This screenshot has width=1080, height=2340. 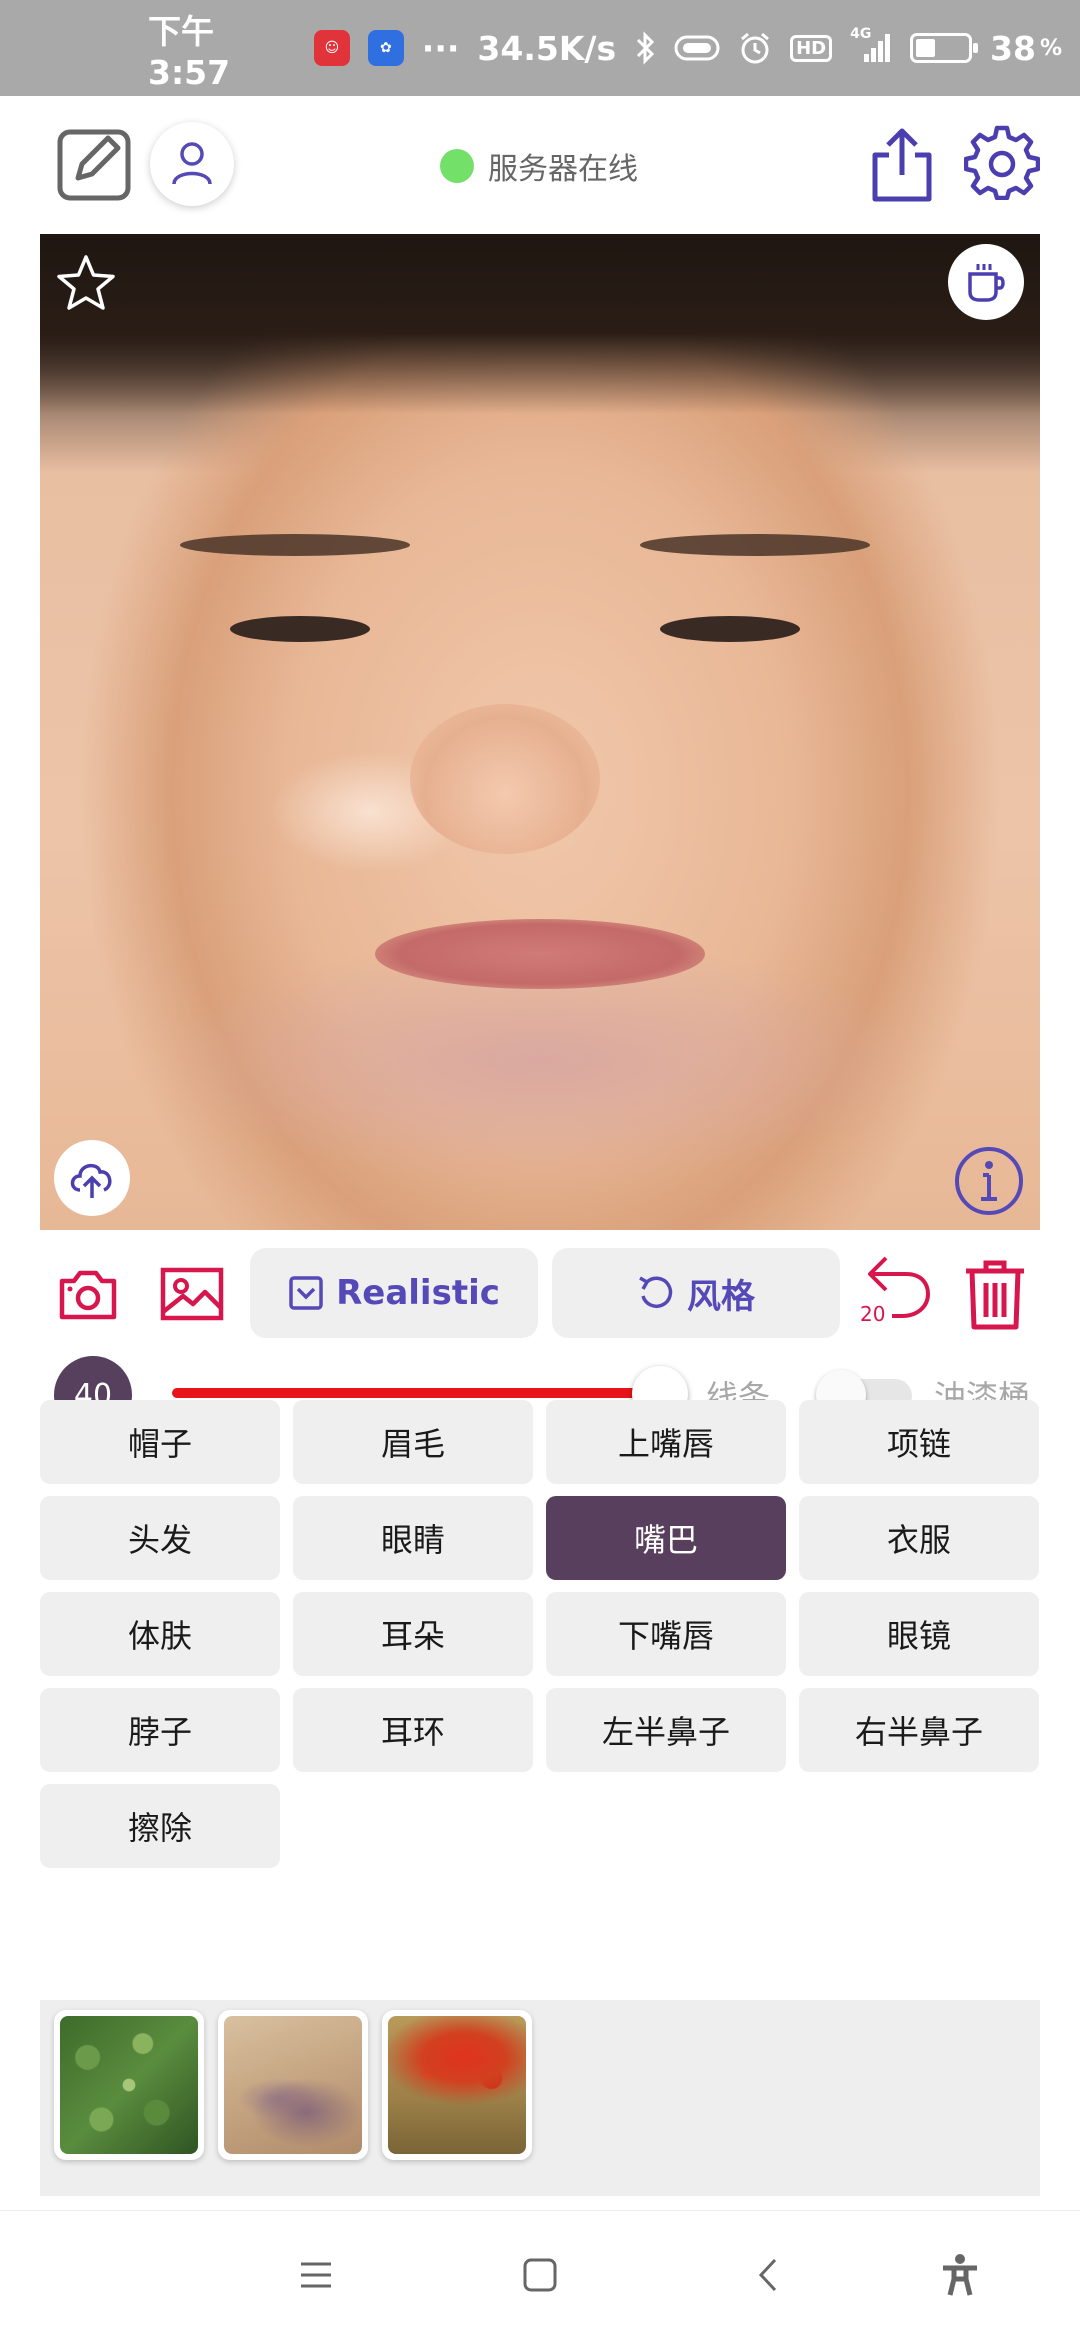 I want to click on mode-realistic-button: Realistic, so click(x=394, y=1293).